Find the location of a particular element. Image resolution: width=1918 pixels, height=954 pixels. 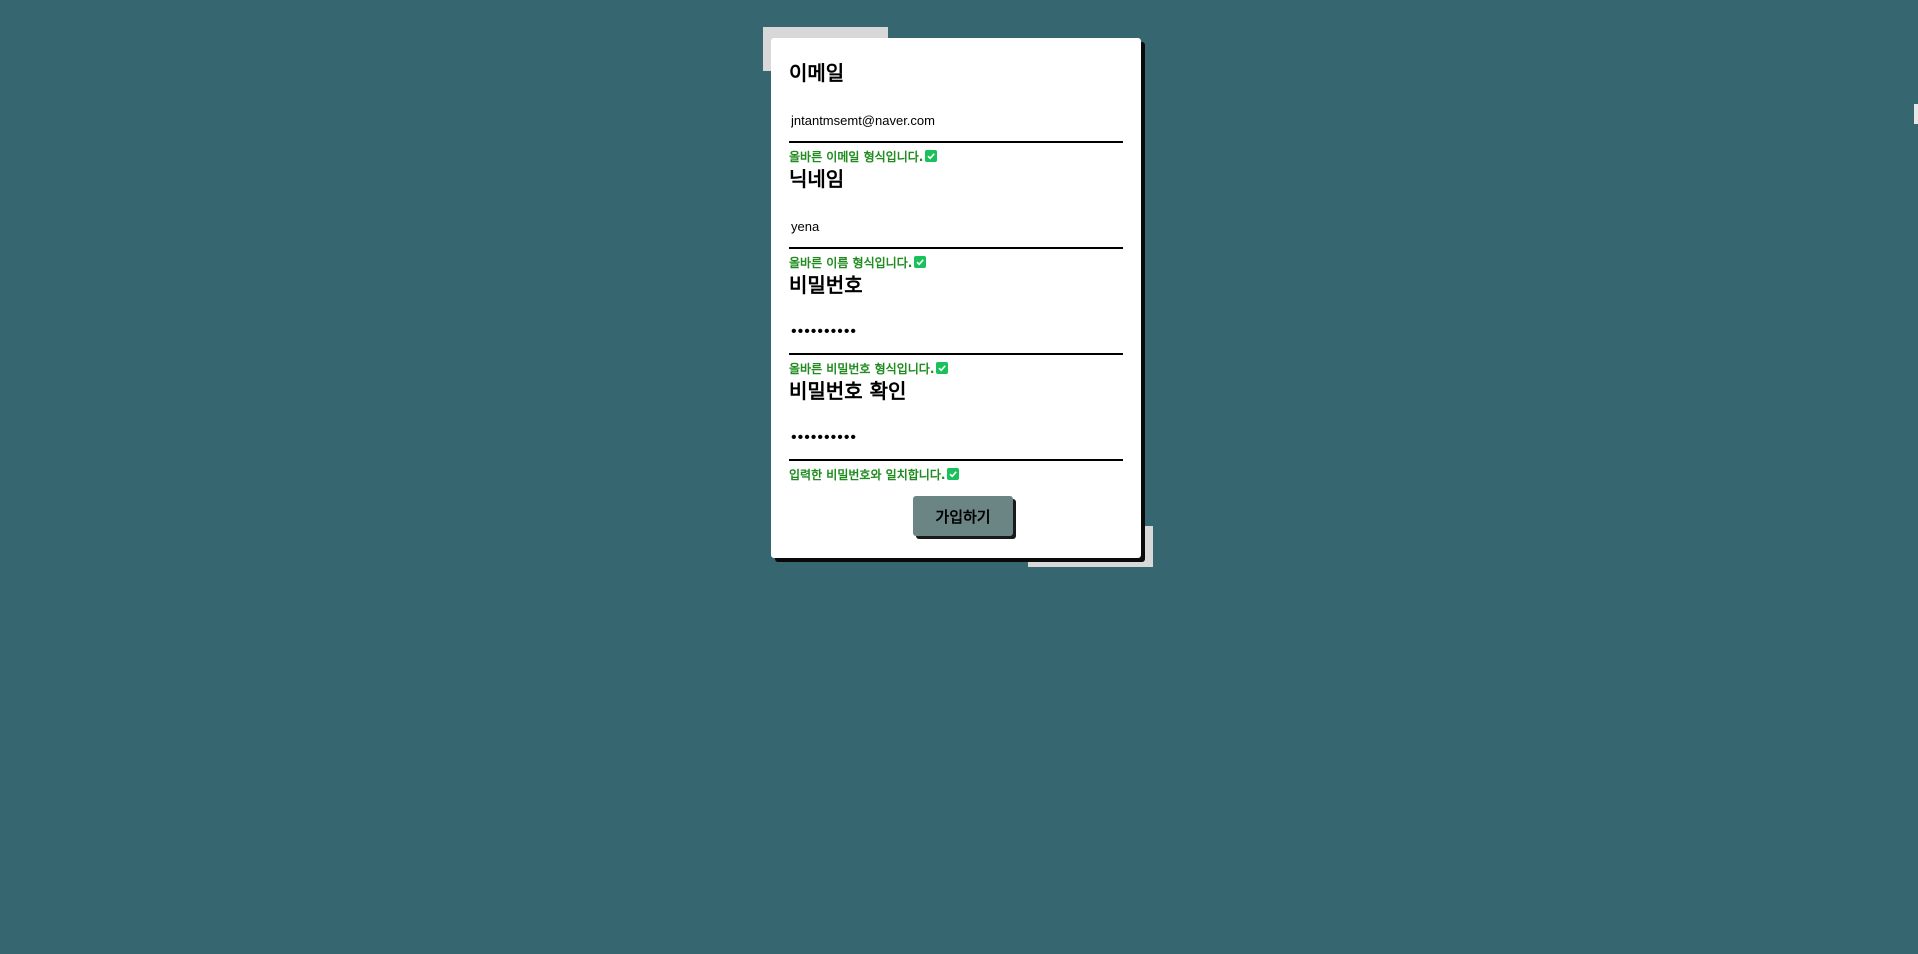

nickname-input is located at coordinates (956, 227).